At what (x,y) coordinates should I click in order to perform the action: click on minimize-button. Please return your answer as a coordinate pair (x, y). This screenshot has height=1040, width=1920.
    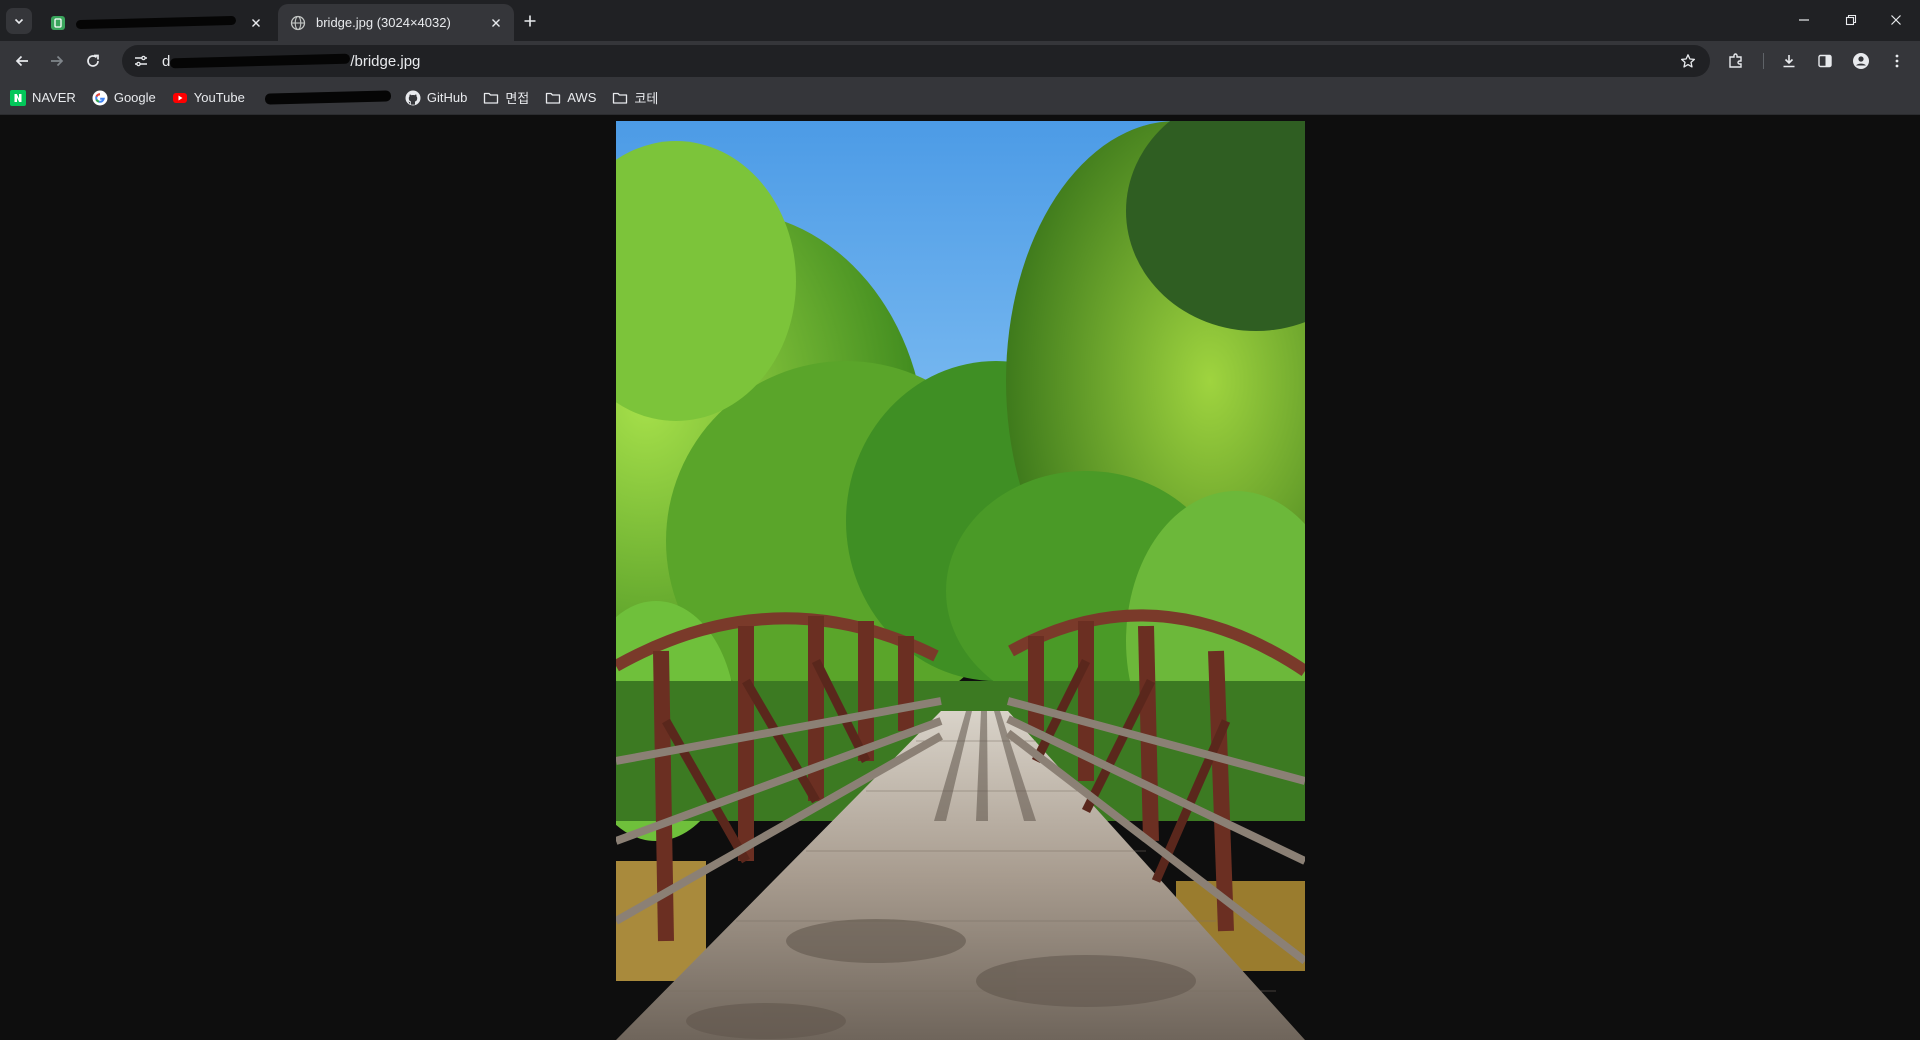
    Looking at the image, I should click on (1804, 20).